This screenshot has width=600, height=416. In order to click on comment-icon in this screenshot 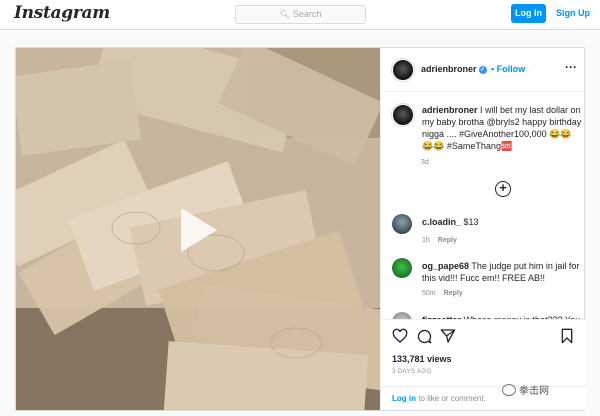, I will do `click(424, 336)`.